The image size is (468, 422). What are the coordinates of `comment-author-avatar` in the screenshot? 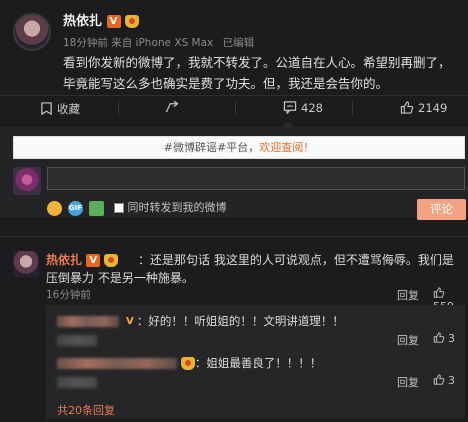 It's located at (26, 264).